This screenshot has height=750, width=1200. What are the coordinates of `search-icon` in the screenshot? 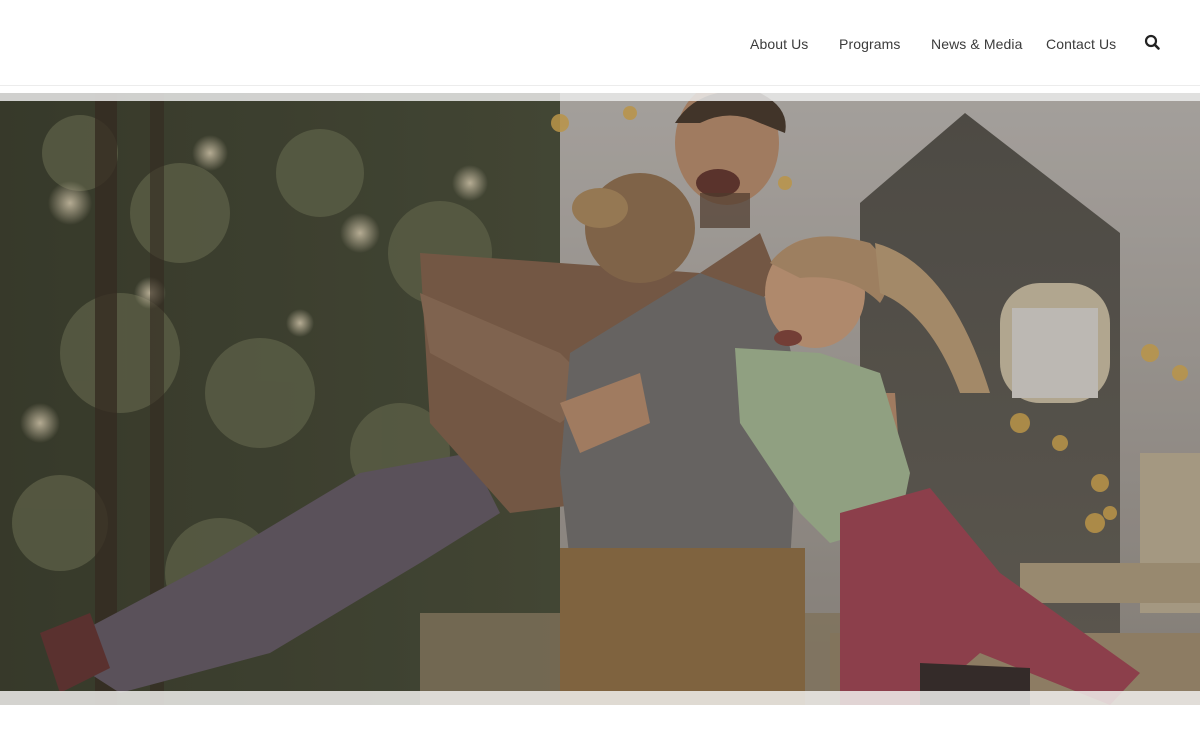 It's located at (1152, 42).